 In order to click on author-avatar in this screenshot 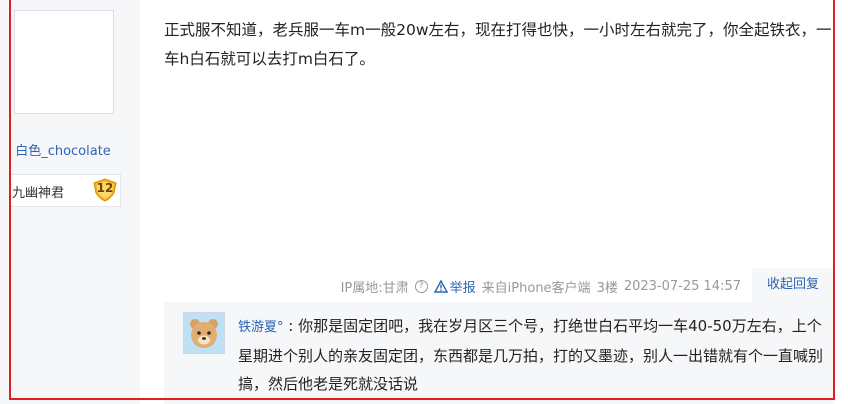, I will do `click(64, 62)`.